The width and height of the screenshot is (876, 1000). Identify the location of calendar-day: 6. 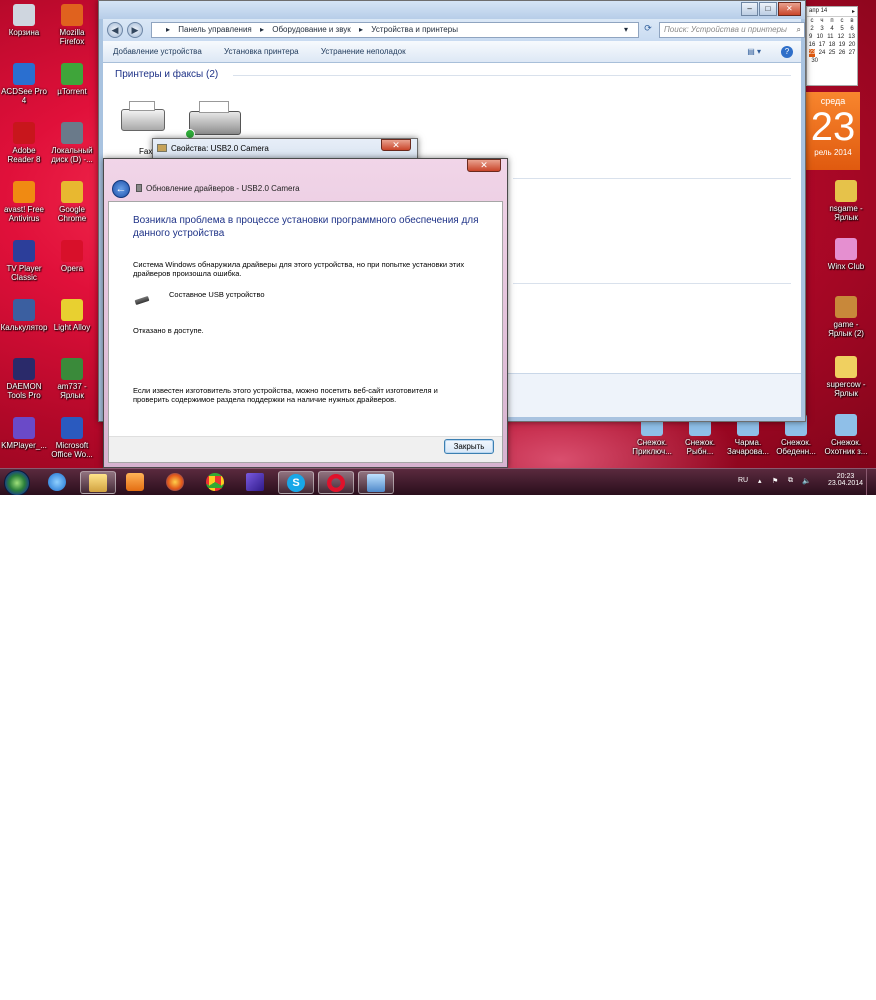
(851, 29).